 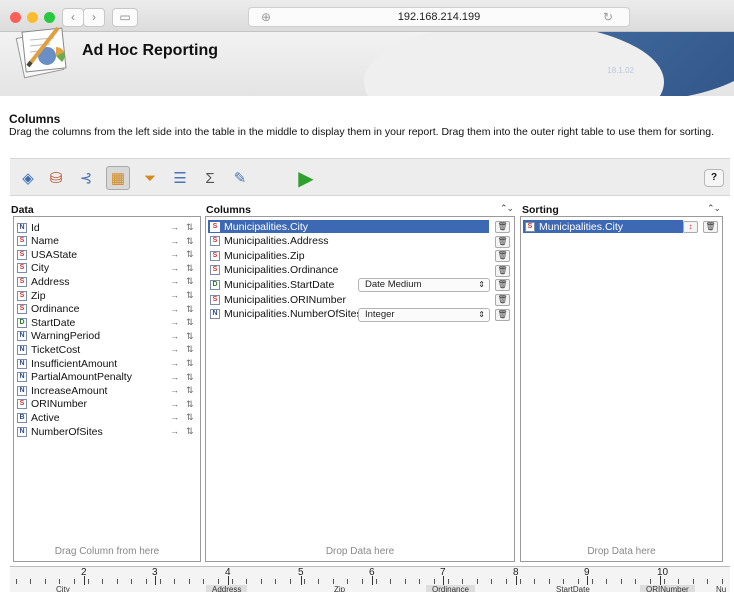 I want to click on sort-direction-icon: ↕, so click(x=690, y=227).